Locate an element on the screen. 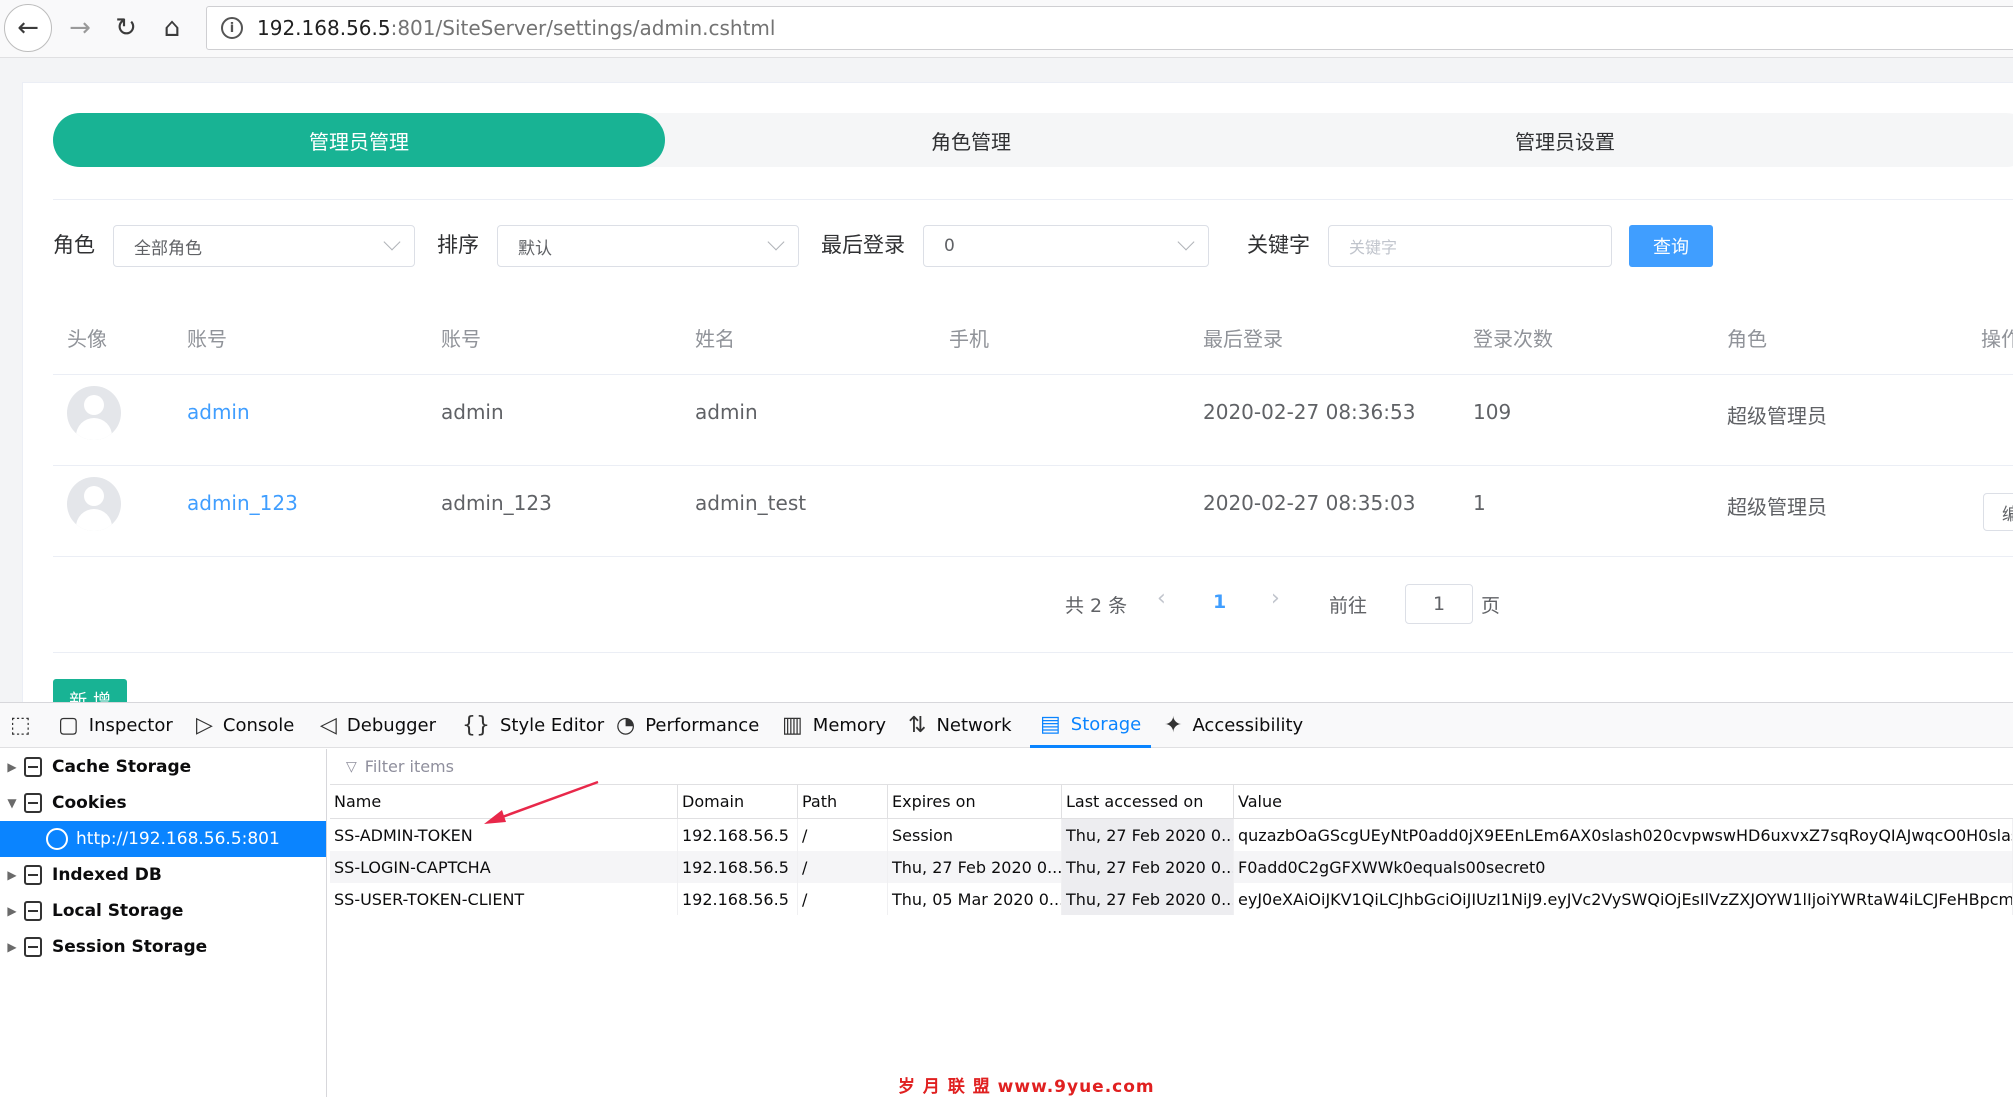  tree-item-indexed-db: ▶ Indexed DB is located at coordinates (163, 875).